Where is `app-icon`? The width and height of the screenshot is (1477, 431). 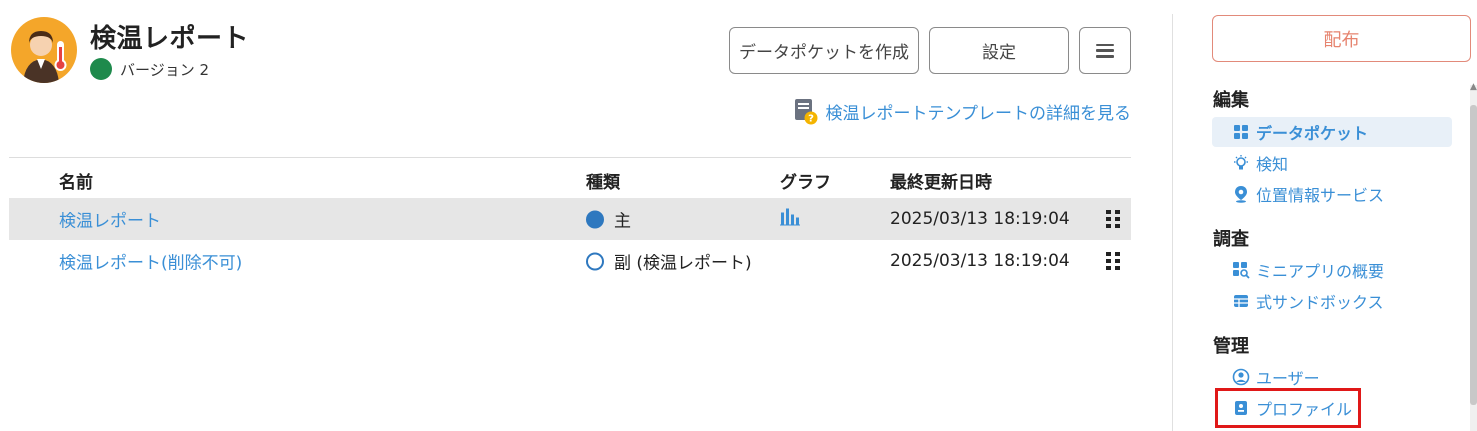 app-icon is located at coordinates (44, 50).